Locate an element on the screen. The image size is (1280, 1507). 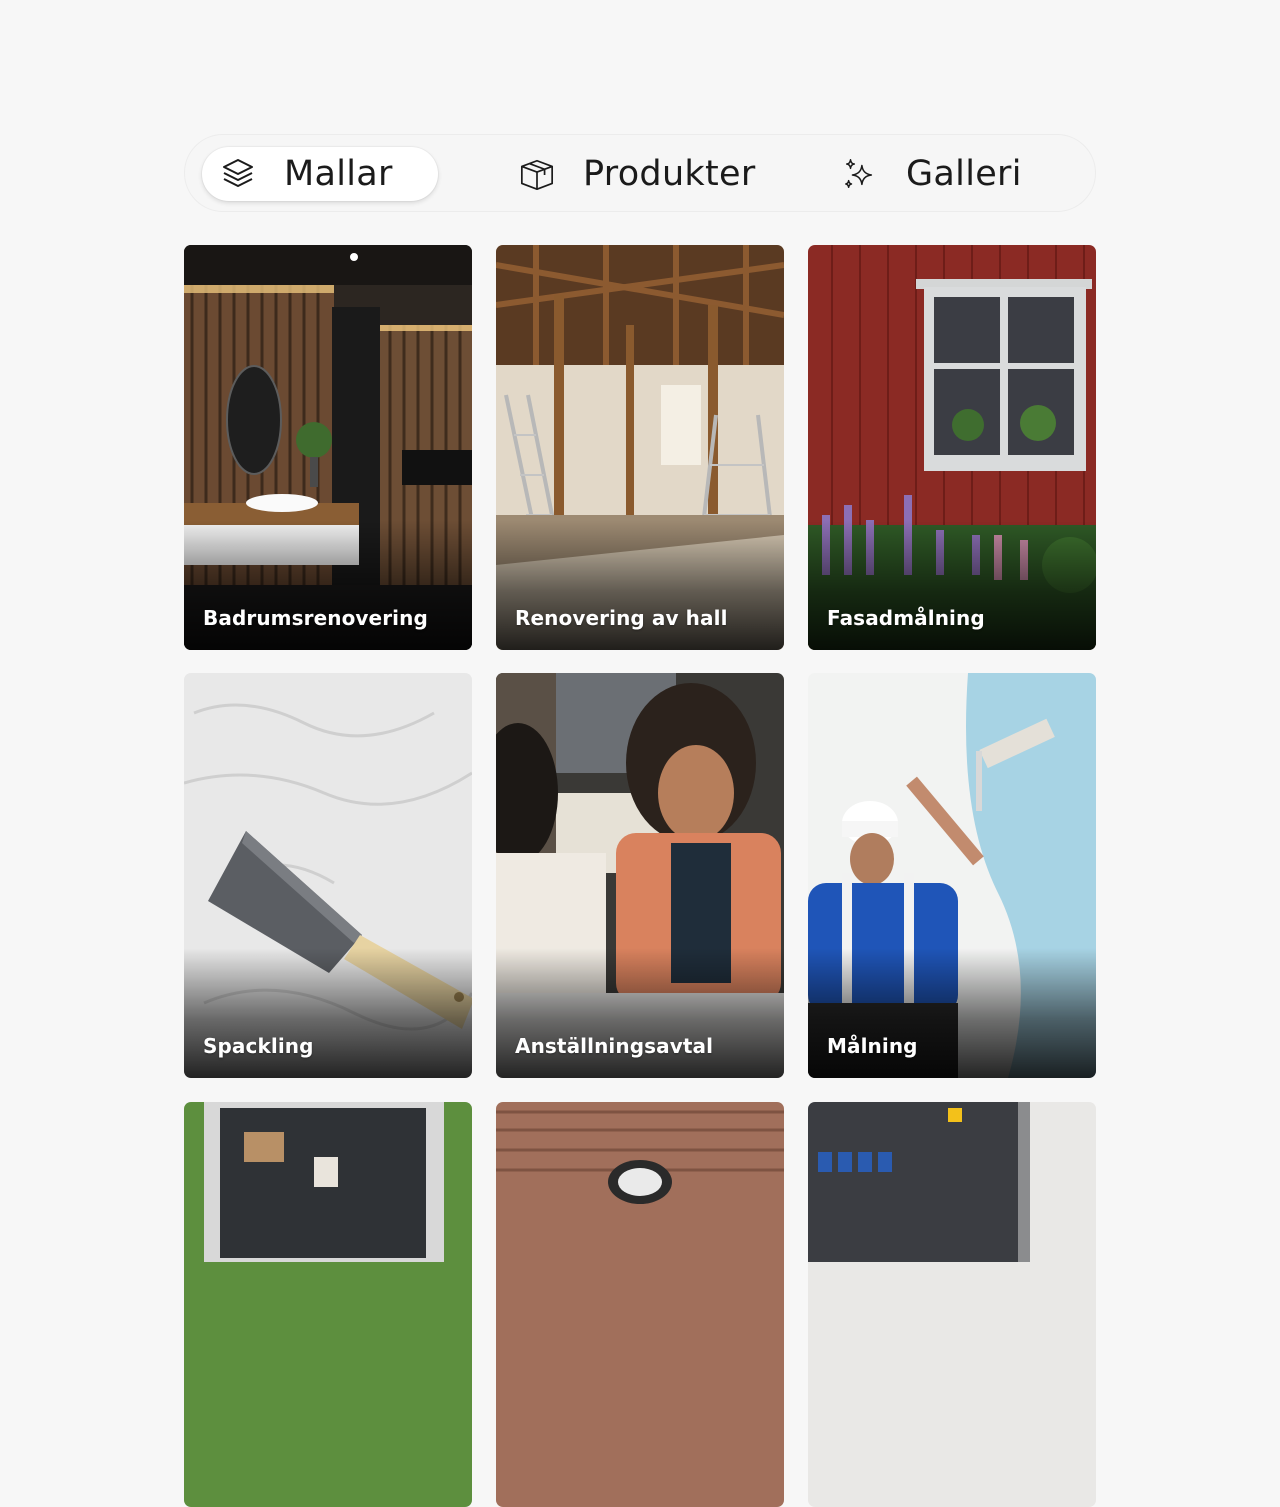
tab-produkter: Produkter is located at coordinates (637, 174).